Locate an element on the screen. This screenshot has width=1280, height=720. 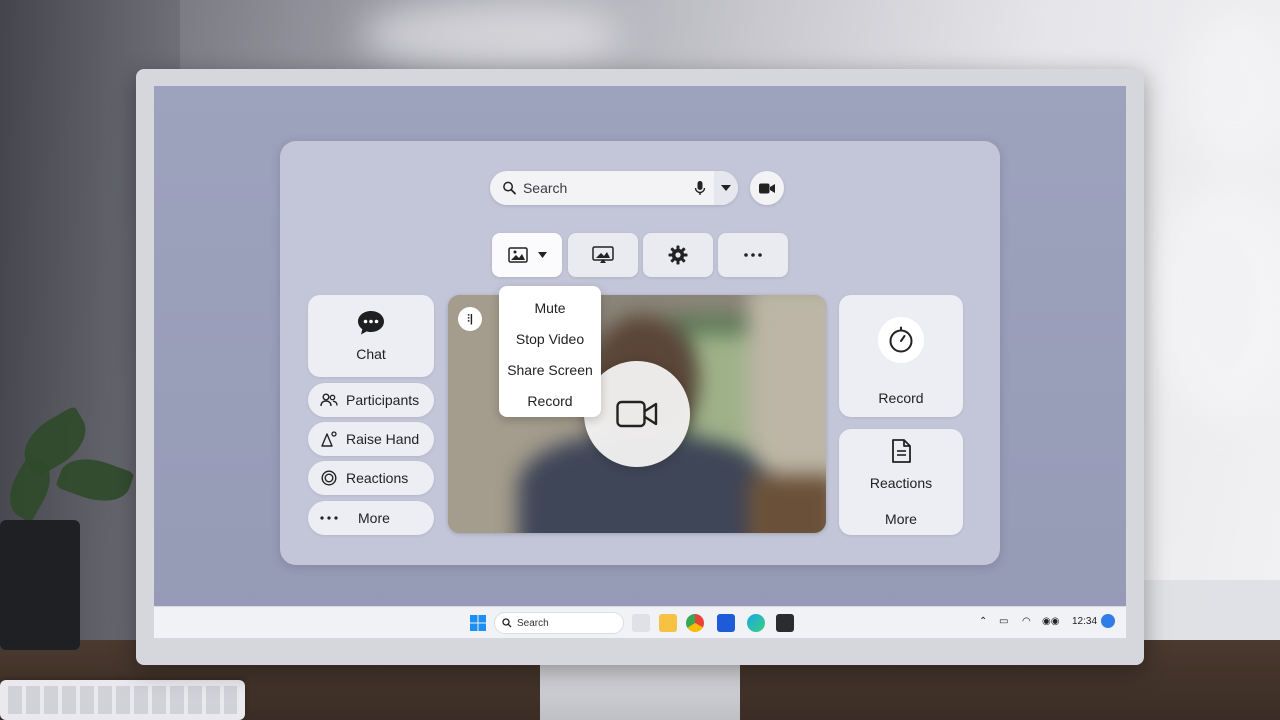
more-button: More is located at coordinates (371, 518).